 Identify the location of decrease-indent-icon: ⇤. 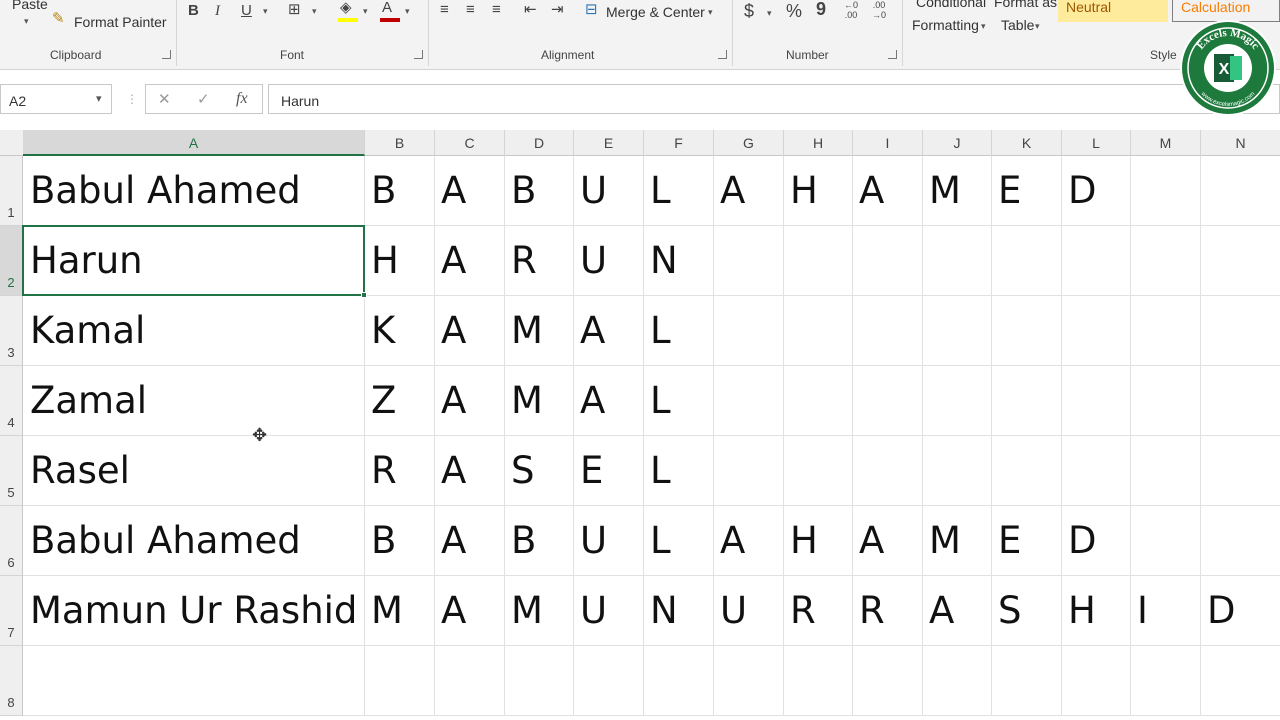
(530, 10).